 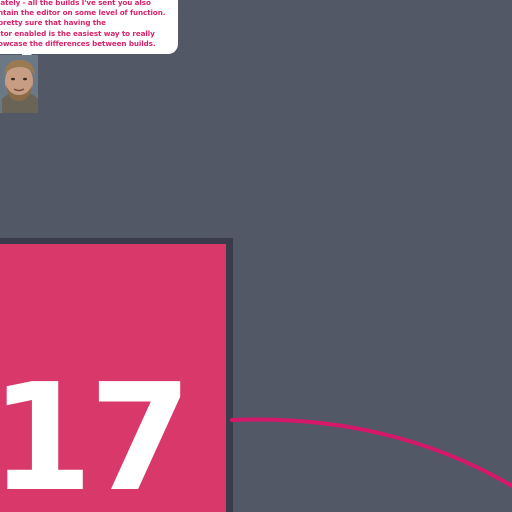 I want to click on level-number: 17, so click(x=96, y=432).